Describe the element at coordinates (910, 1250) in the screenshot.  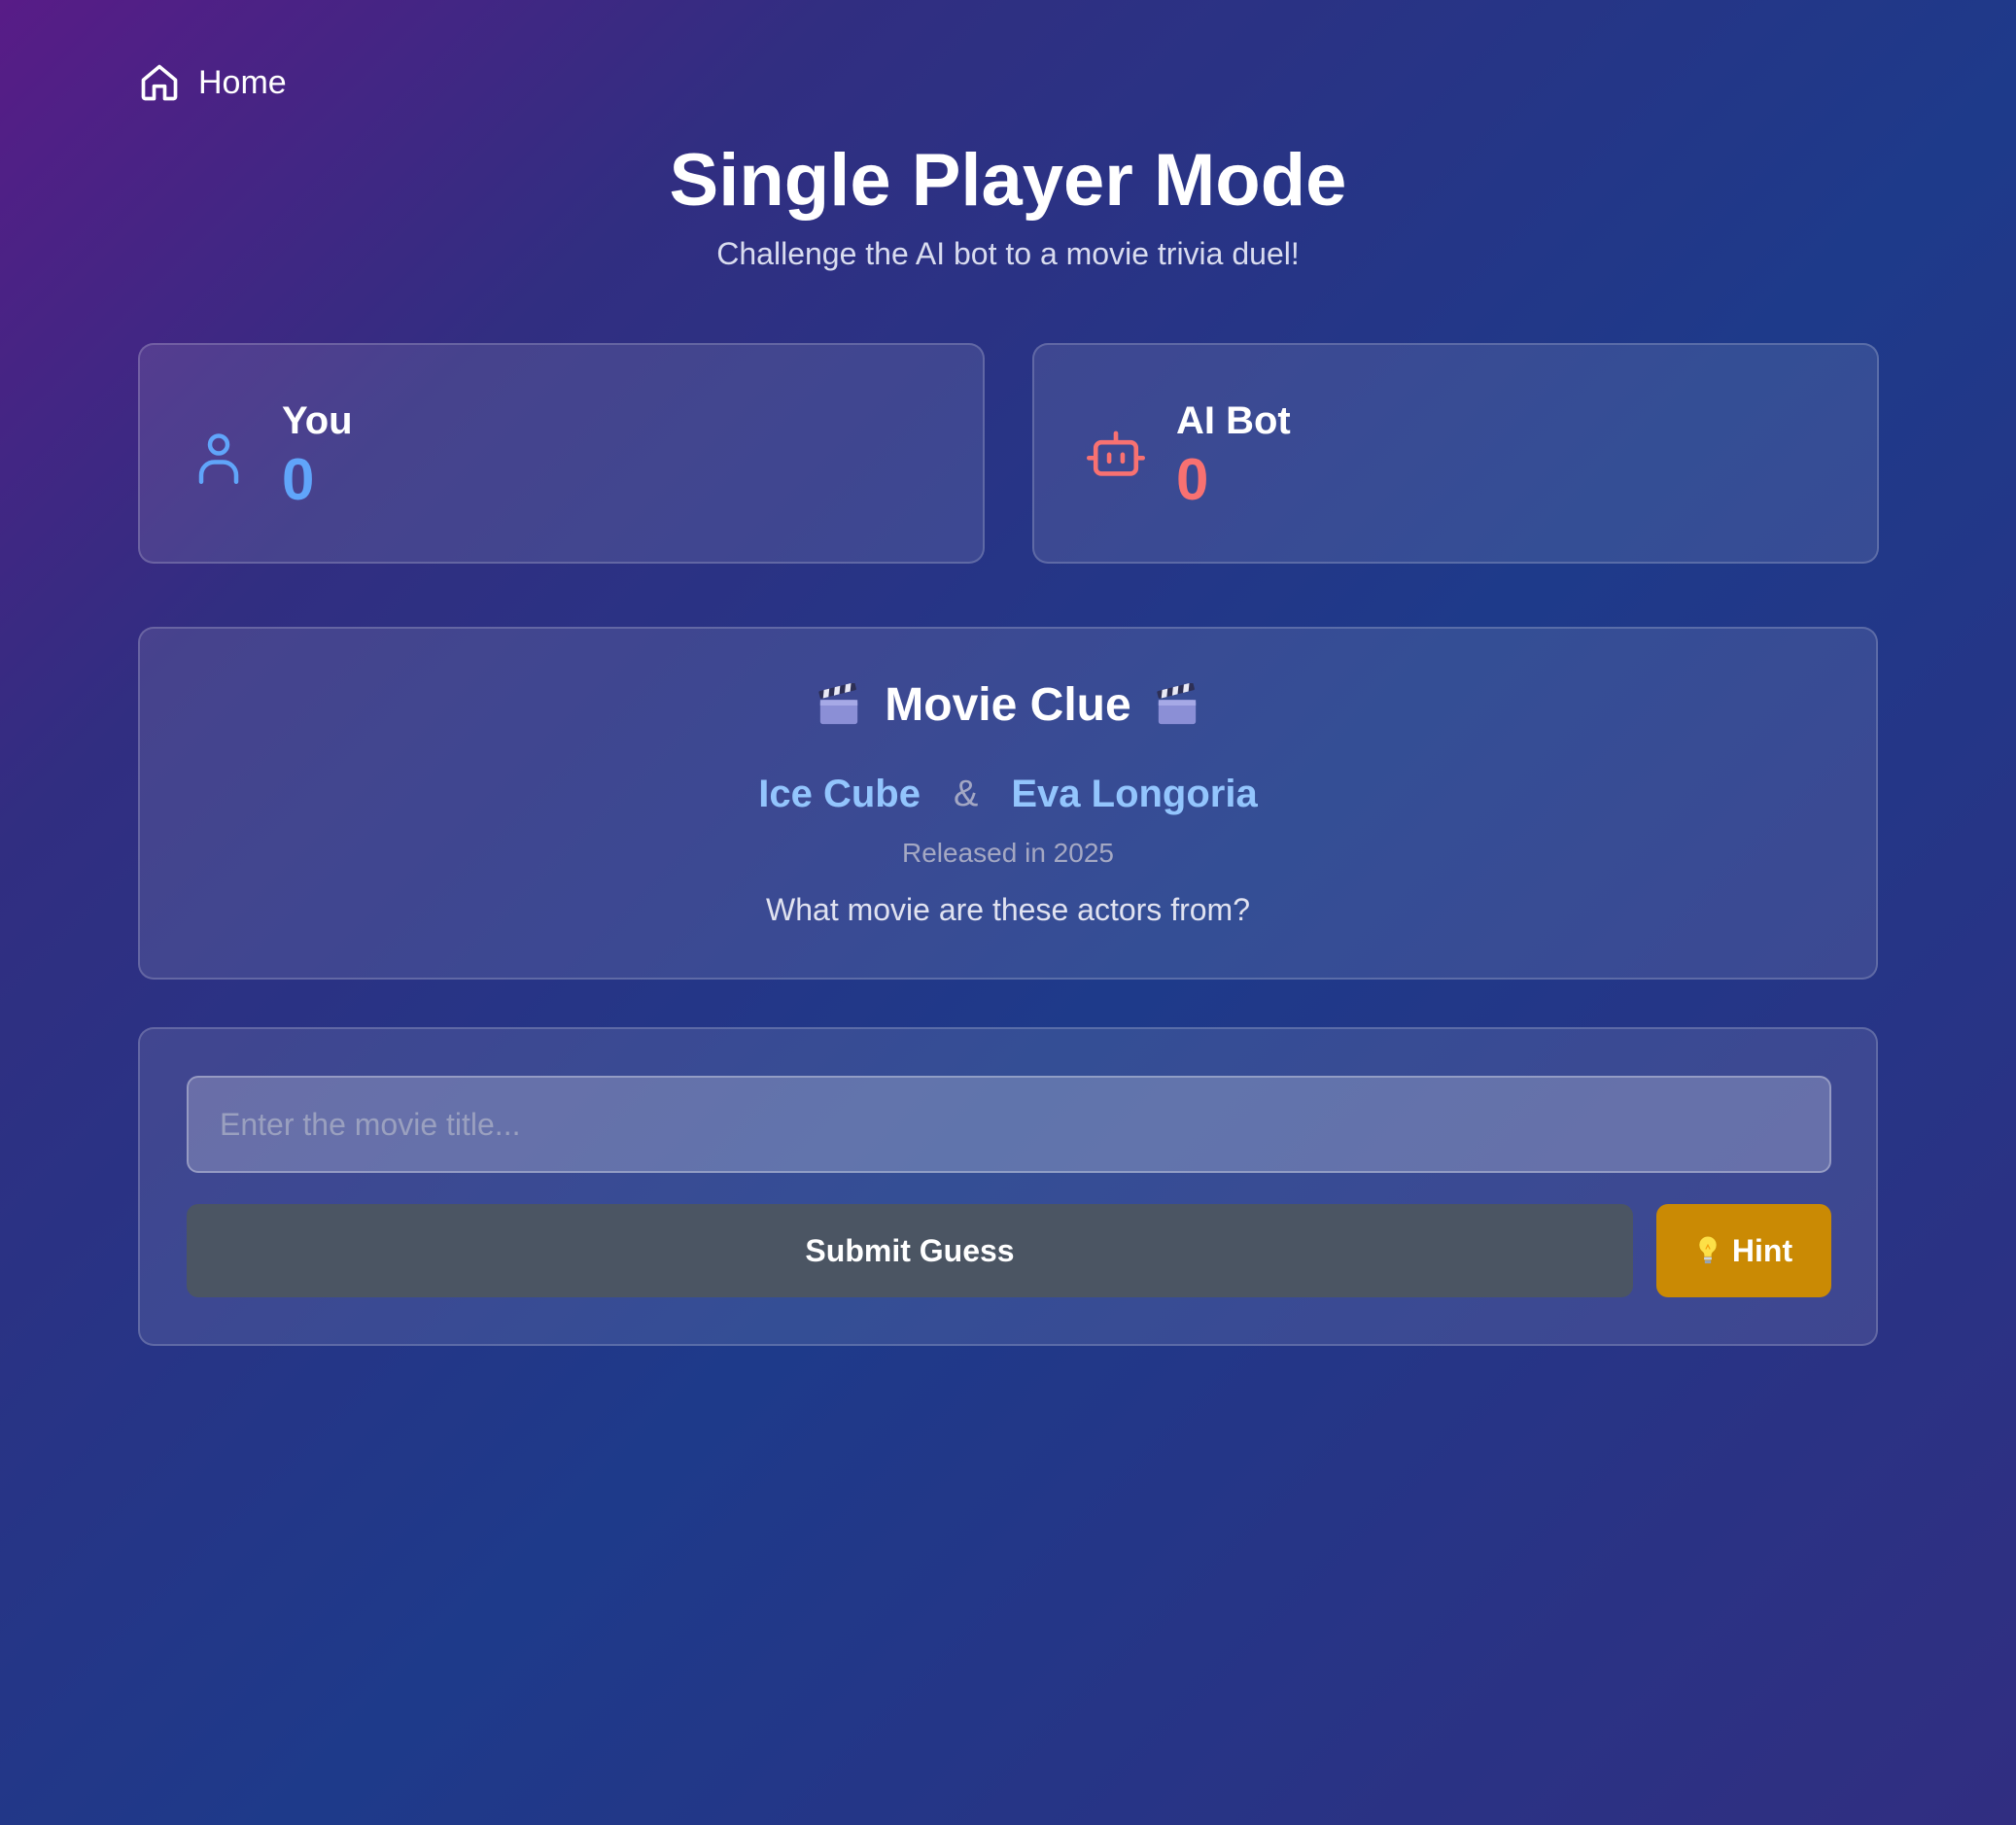
I see `submit-guess-button: Submit Guess` at that location.